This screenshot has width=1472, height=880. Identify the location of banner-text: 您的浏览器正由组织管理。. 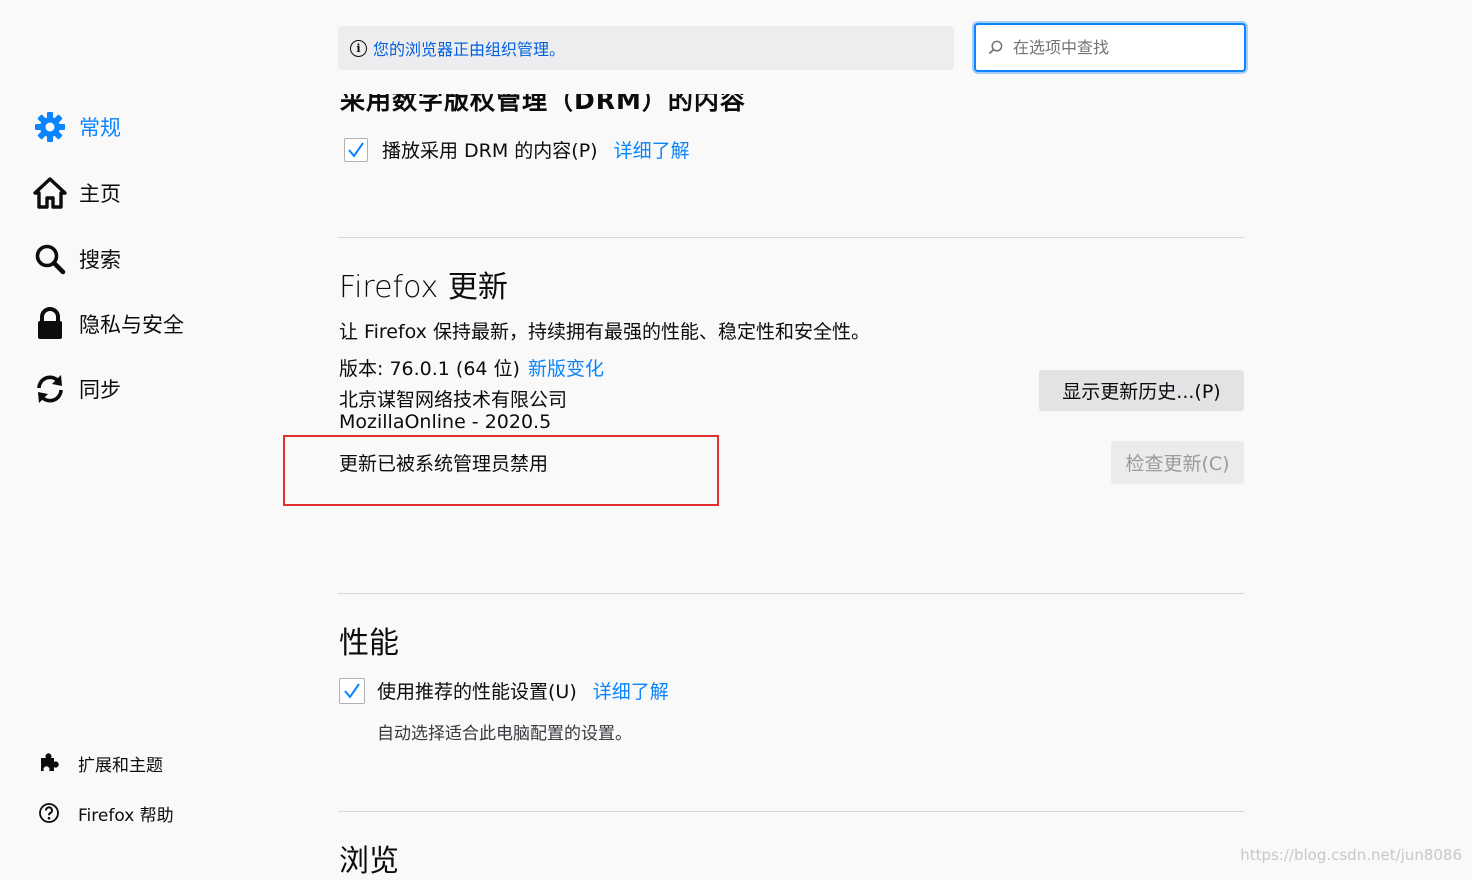
(469, 48).